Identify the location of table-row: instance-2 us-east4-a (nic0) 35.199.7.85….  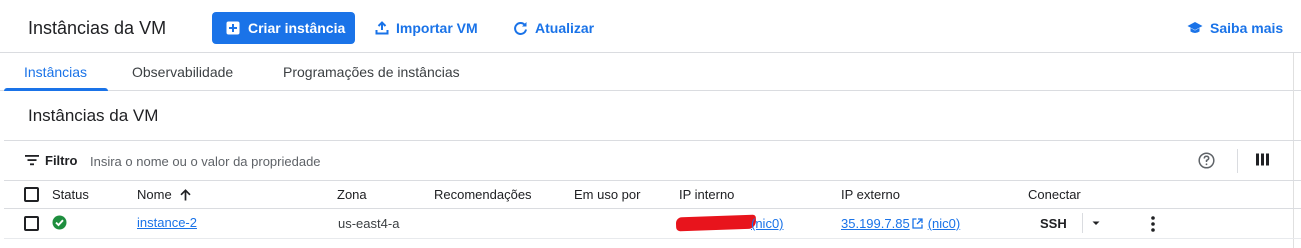
(652, 224).